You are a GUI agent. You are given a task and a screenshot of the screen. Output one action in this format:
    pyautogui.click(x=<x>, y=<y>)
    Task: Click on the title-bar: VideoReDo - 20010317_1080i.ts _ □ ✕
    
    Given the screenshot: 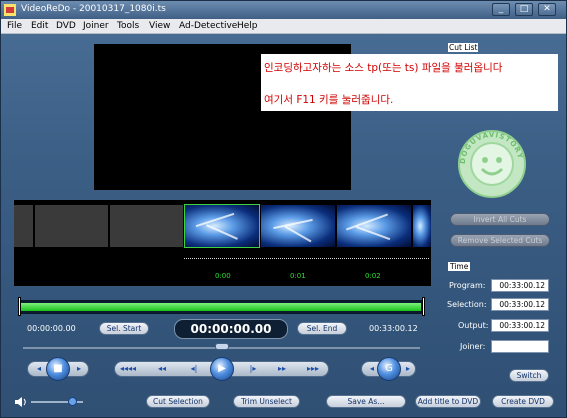 What is the action you would take?
    pyautogui.click(x=283, y=10)
    